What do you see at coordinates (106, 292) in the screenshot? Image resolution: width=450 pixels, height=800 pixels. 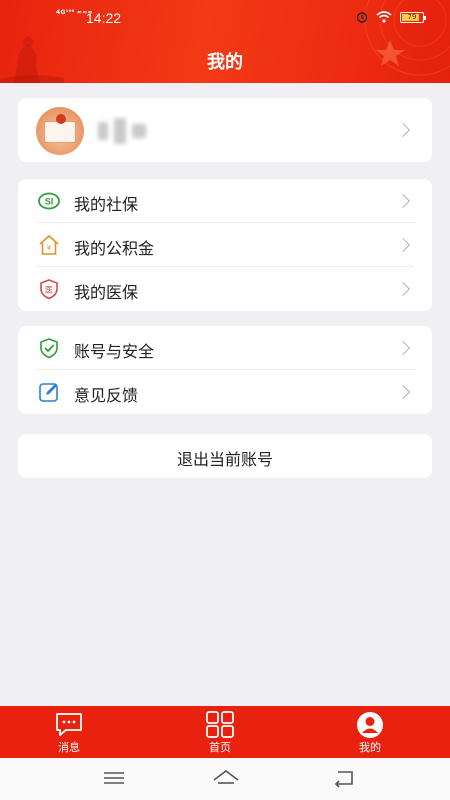 I see `menu-item-label: 我的医保` at bounding box center [106, 292].